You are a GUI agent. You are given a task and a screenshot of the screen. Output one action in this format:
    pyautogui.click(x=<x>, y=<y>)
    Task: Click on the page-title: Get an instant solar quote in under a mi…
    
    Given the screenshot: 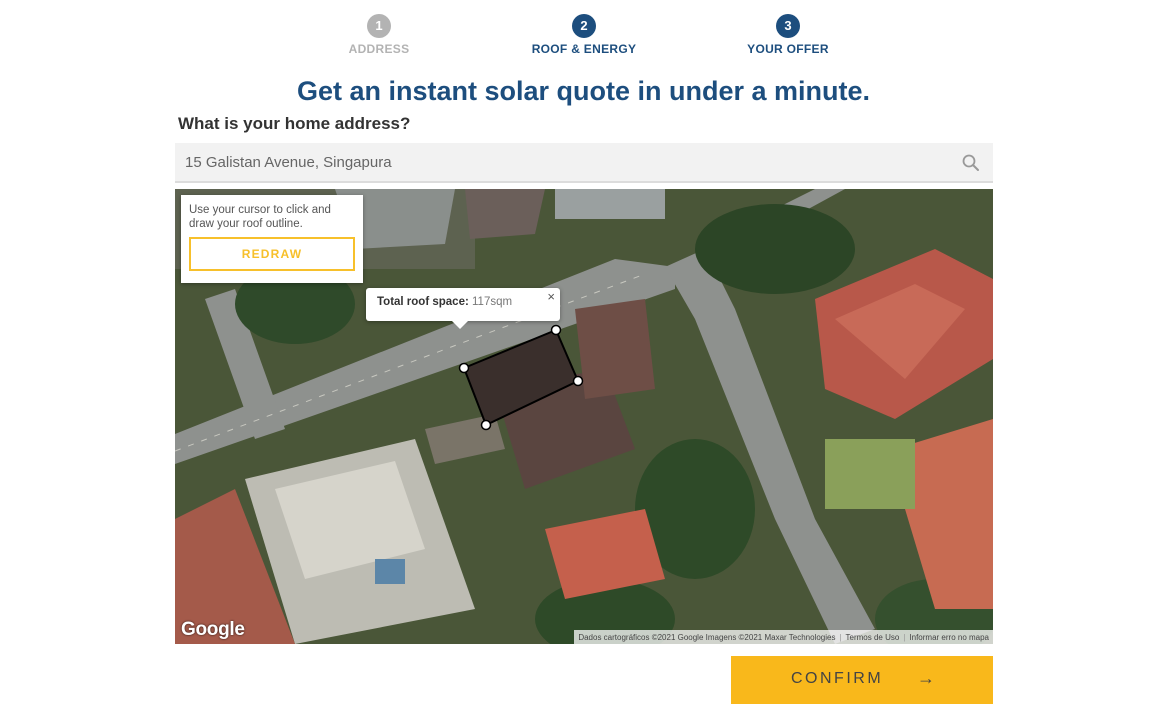 What is the action you would take?
    pyautogui.click(x=583, y=91)
    